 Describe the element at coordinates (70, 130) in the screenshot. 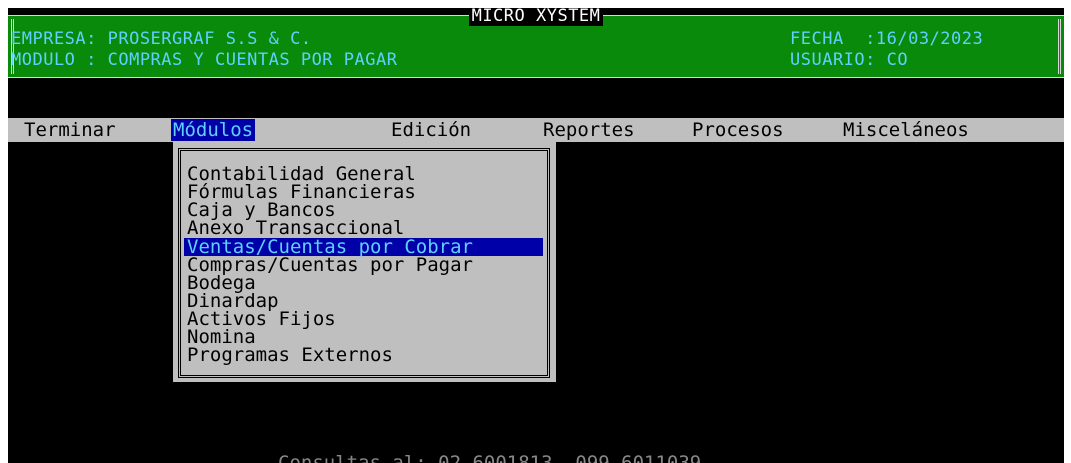

I see `menu-item-terminar: Terminar` at that location.